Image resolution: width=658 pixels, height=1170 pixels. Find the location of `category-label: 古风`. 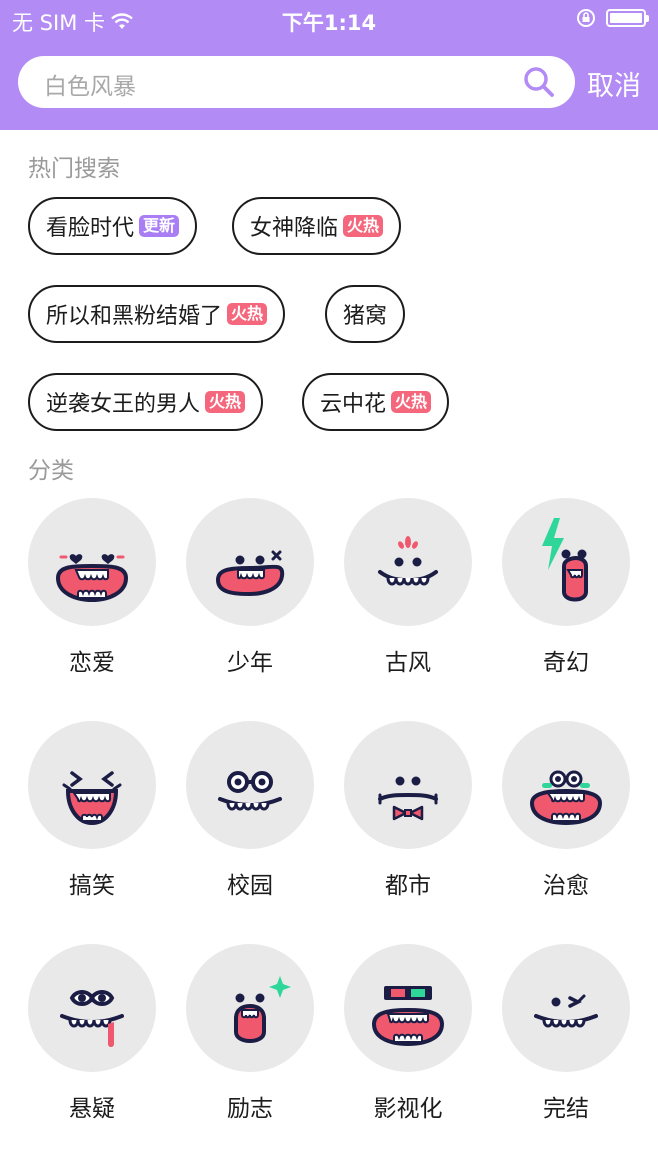

category-label: 古风 is located at coordinates (408, 663).